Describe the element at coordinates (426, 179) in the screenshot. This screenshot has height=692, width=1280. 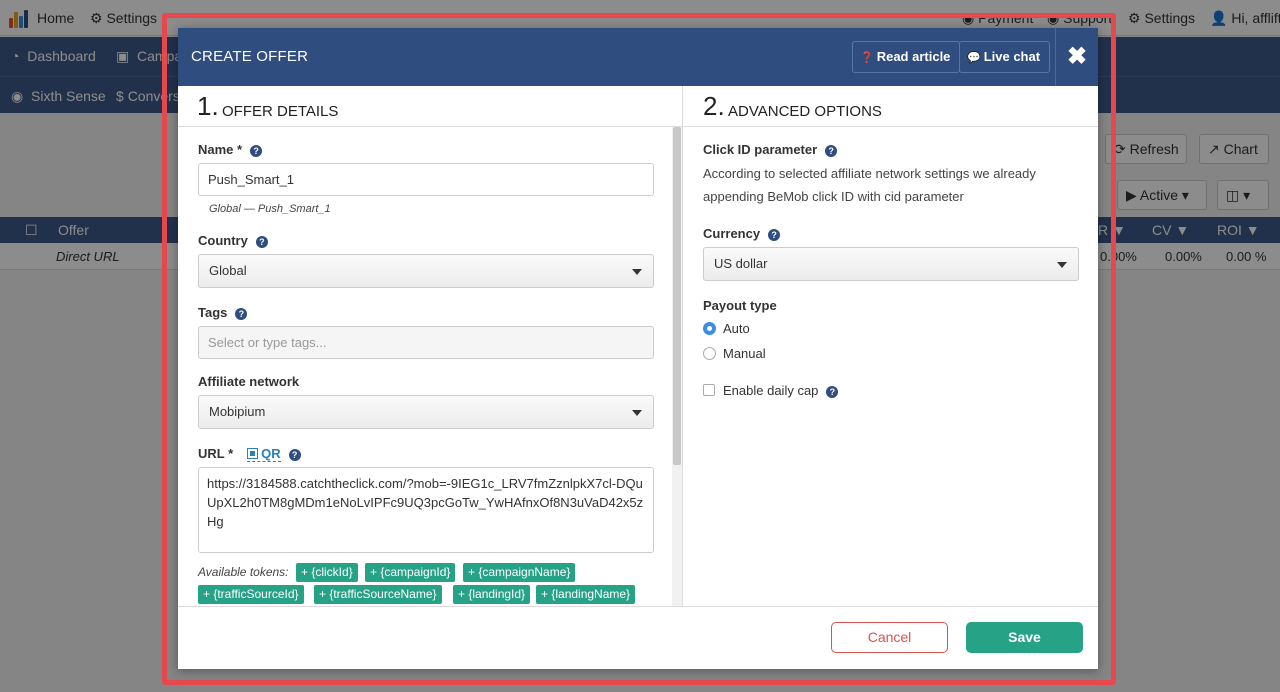
I see `name-input: Push_Smart_1` at that location.